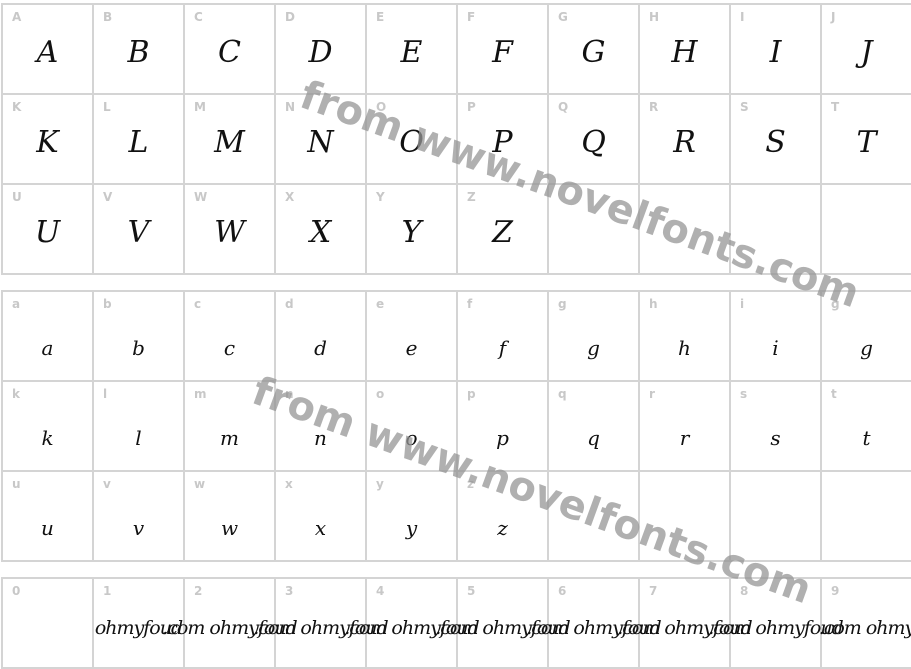 The width and height of the screenshot is (911, 669). I want to click on glyph-sample: F, so click(502, 52).